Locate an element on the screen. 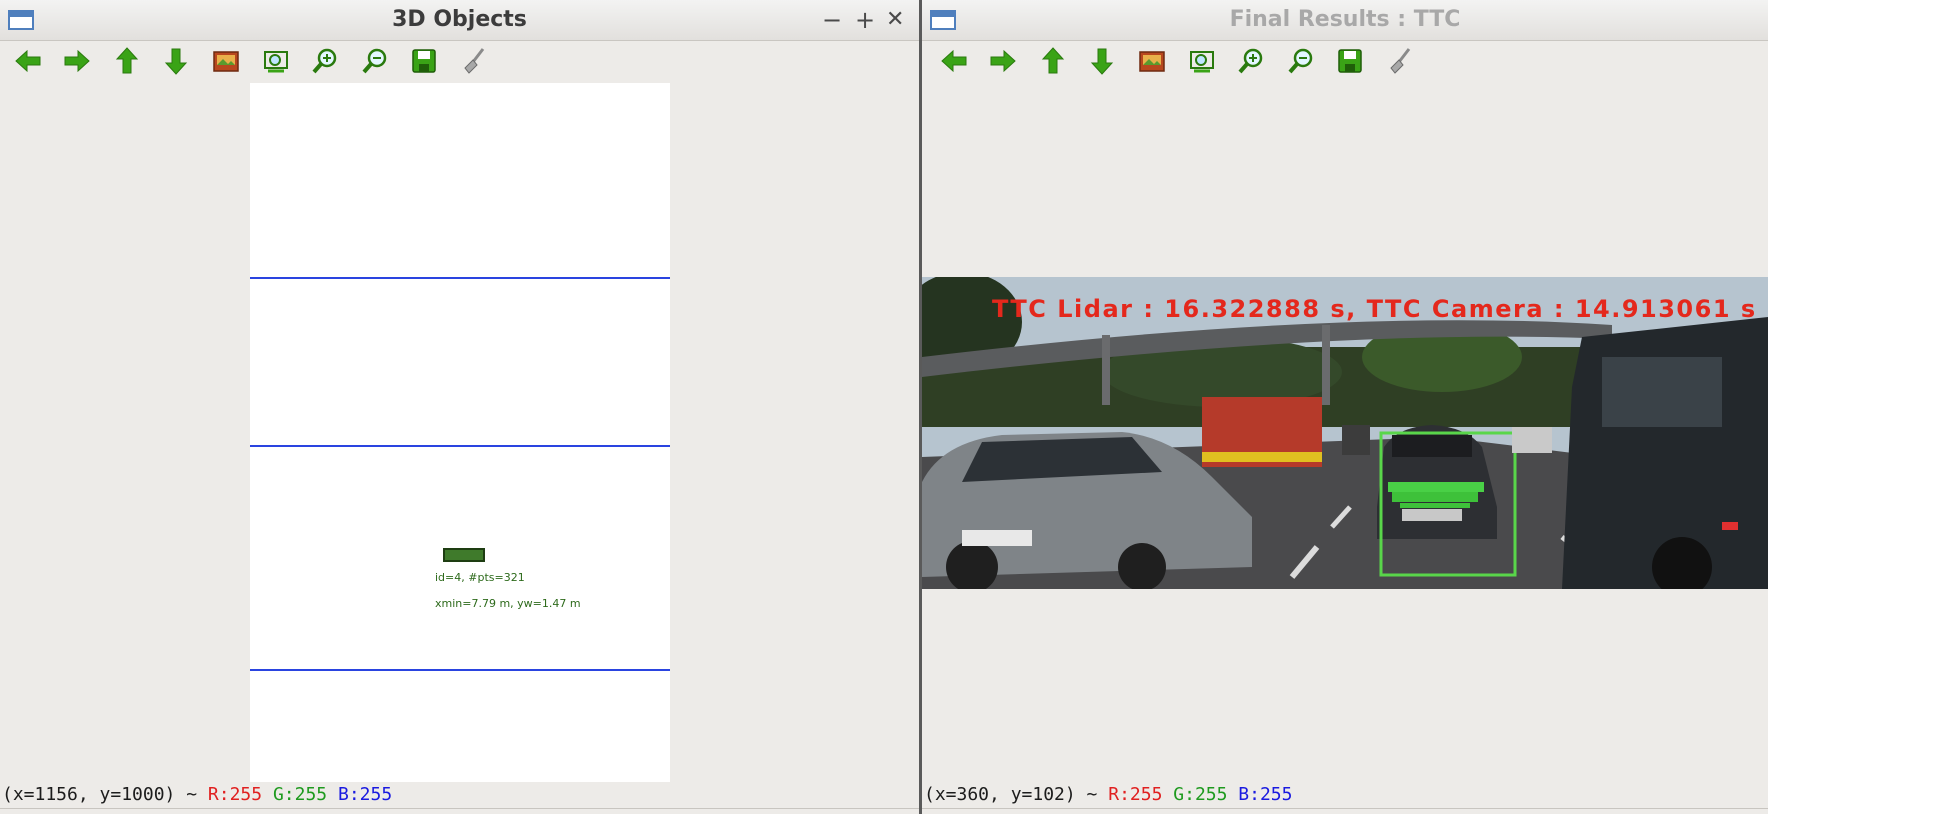  status-bar: (x=1156, y=1000) ~ R:255 G:255 B:255 is located at coordinates (197, 794).